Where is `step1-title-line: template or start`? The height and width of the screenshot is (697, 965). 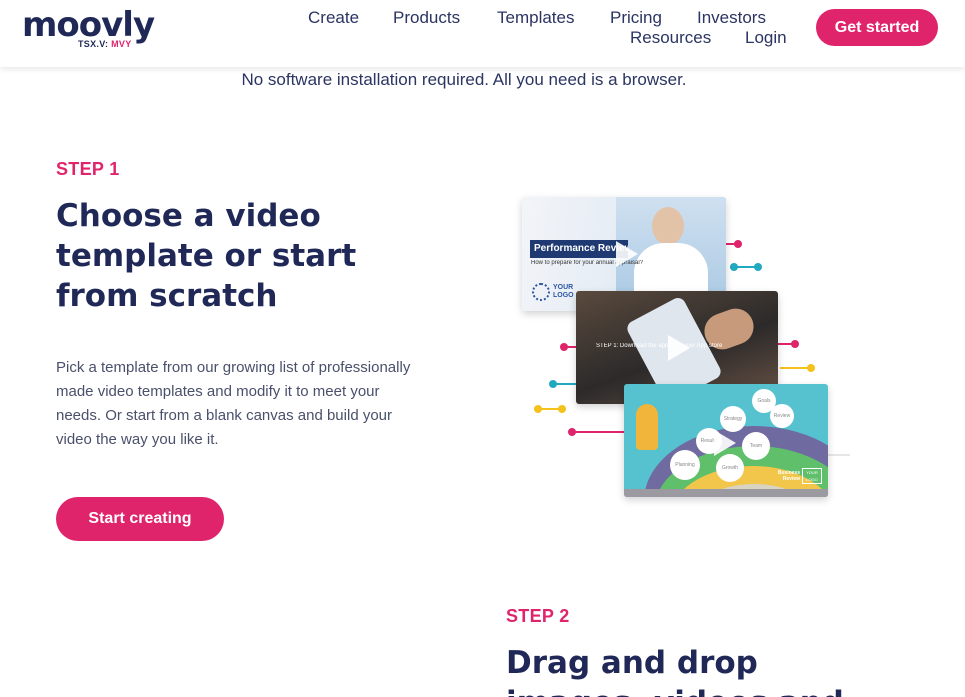
step1-title-line: template or start is located at coordinates (206, 256).